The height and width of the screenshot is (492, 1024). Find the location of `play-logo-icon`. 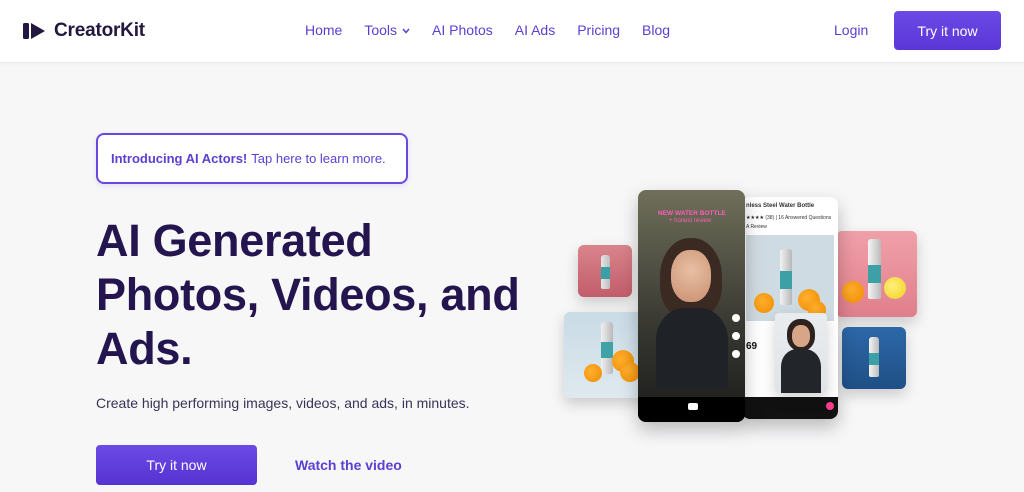

play-logo-icon is located at coordinates (34, 31).